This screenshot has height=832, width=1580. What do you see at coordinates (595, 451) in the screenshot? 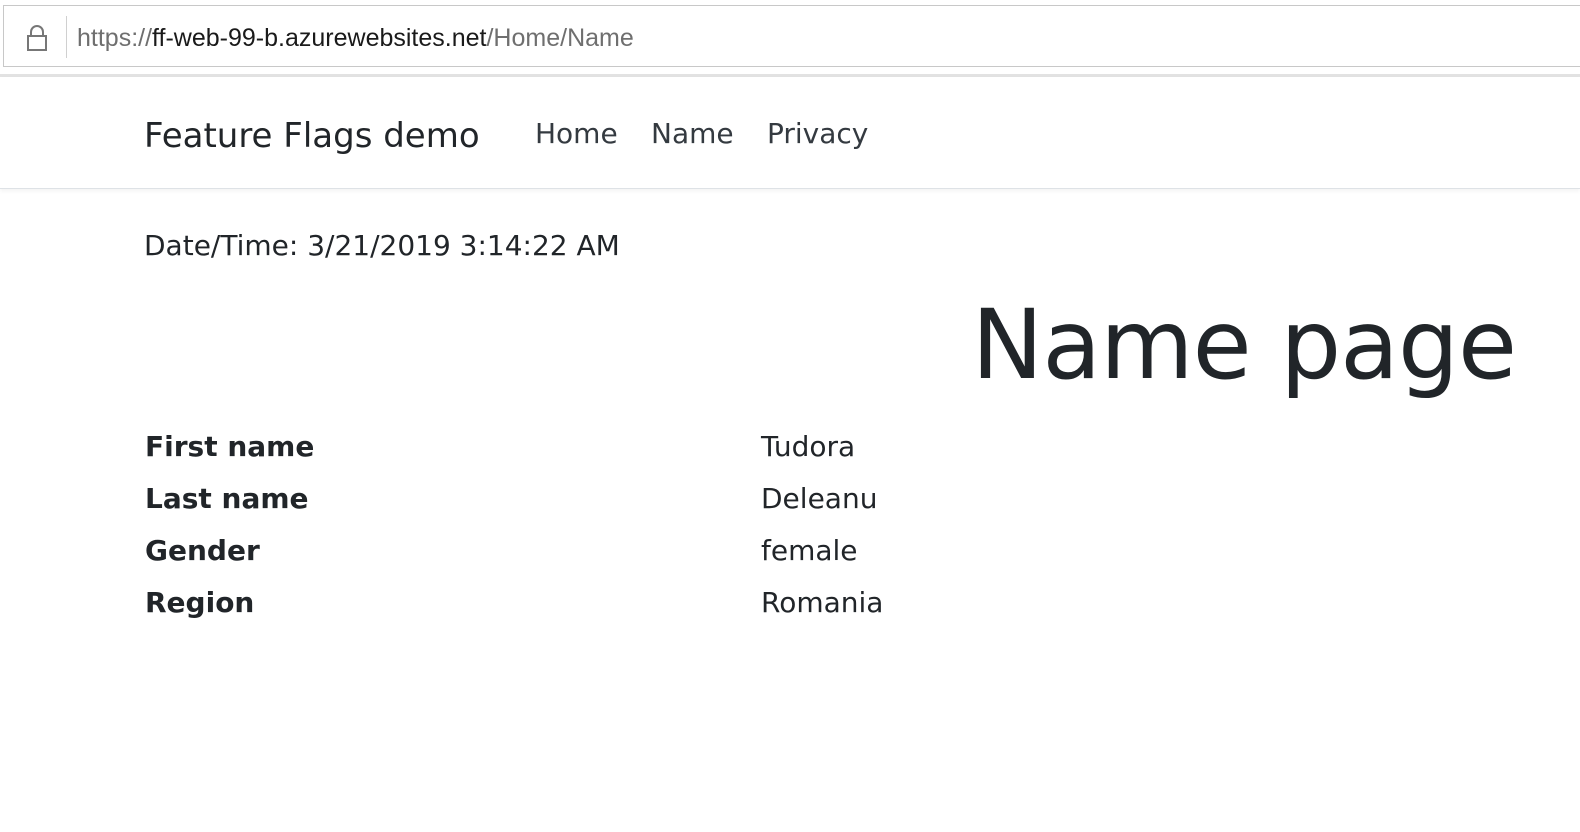
I see `detail-row-first-name: First name Tudora` at bounding box center [595, 451].